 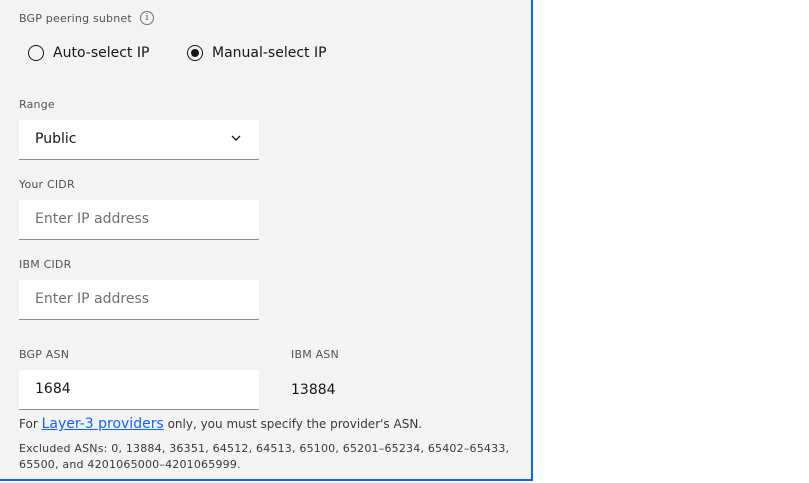 I want to click on bgp-asn-value: 1684, so click(x=53, y=389).